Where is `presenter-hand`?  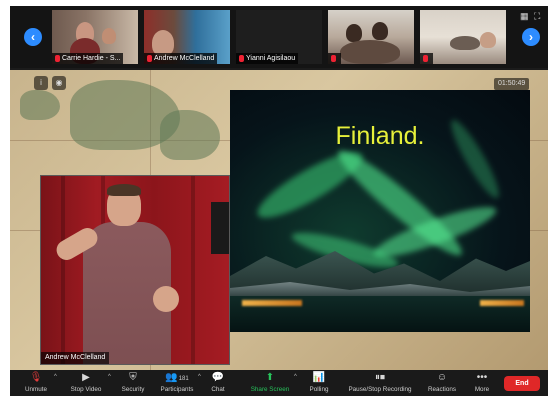
presenter-hand is located at coordinates (166, 299).